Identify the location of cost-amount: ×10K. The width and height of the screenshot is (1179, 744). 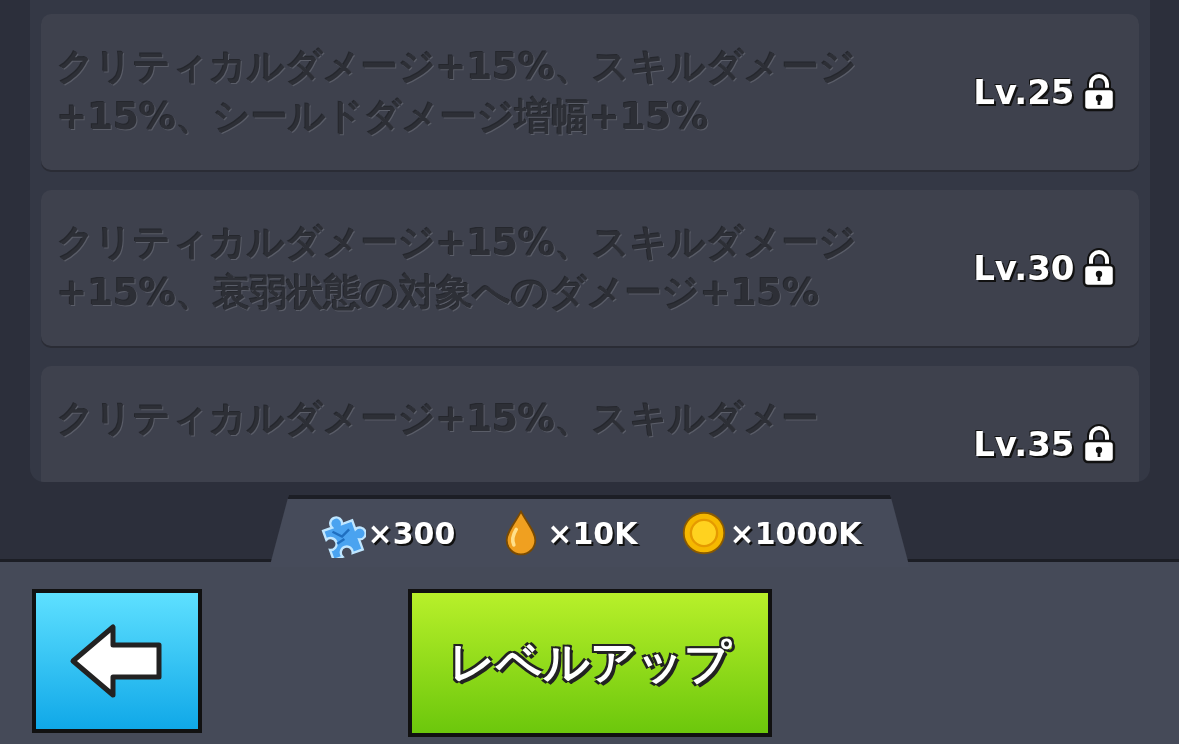
(592, 533).